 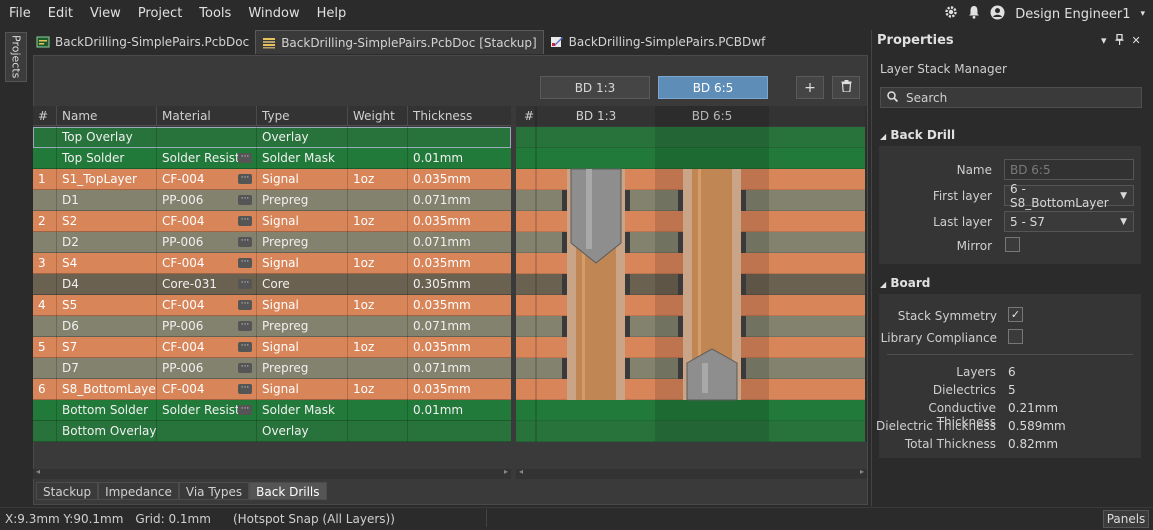 I want to click on menu-view: View, so click(x=105, y=14).